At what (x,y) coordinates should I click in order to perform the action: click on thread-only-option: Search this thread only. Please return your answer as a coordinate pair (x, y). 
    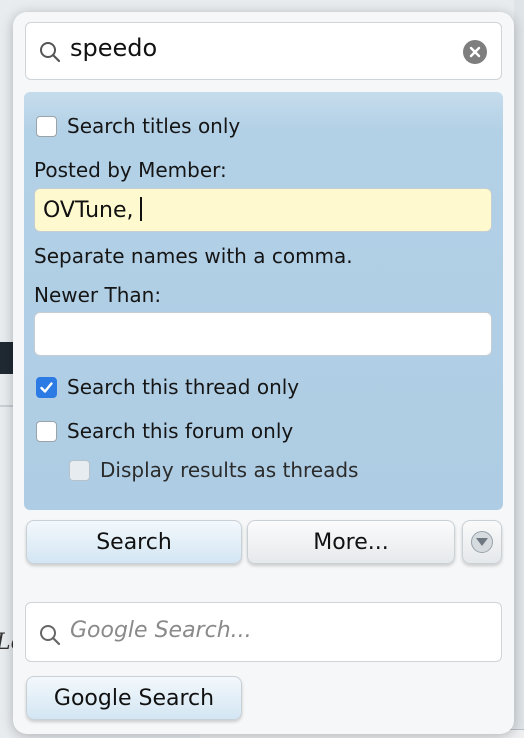
    Looking at the image, I should click on (167, 387).